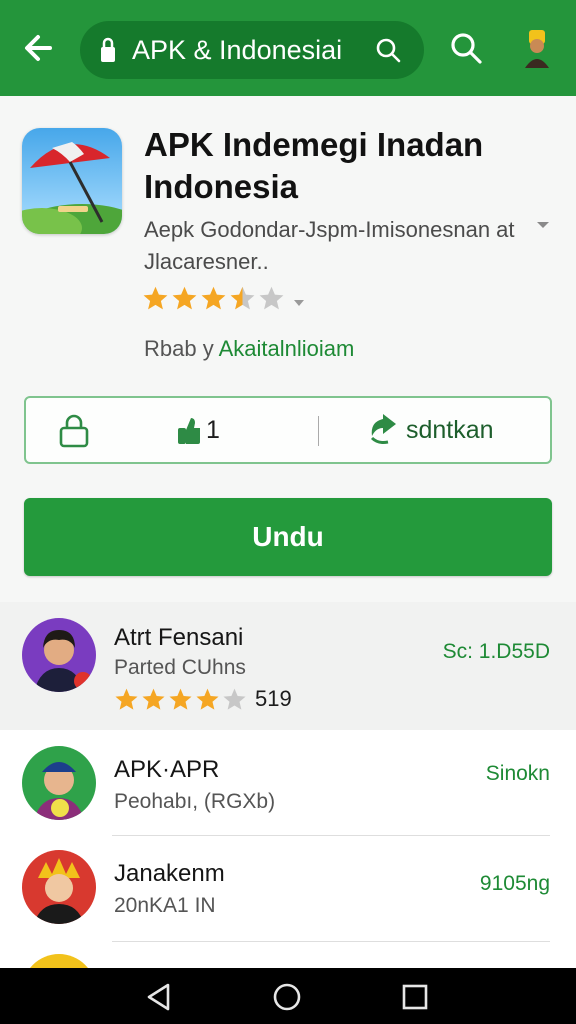  What do you see at coordinates (318, 431) in the screenshot?
I see `divider` at bounding box center [318, 431].